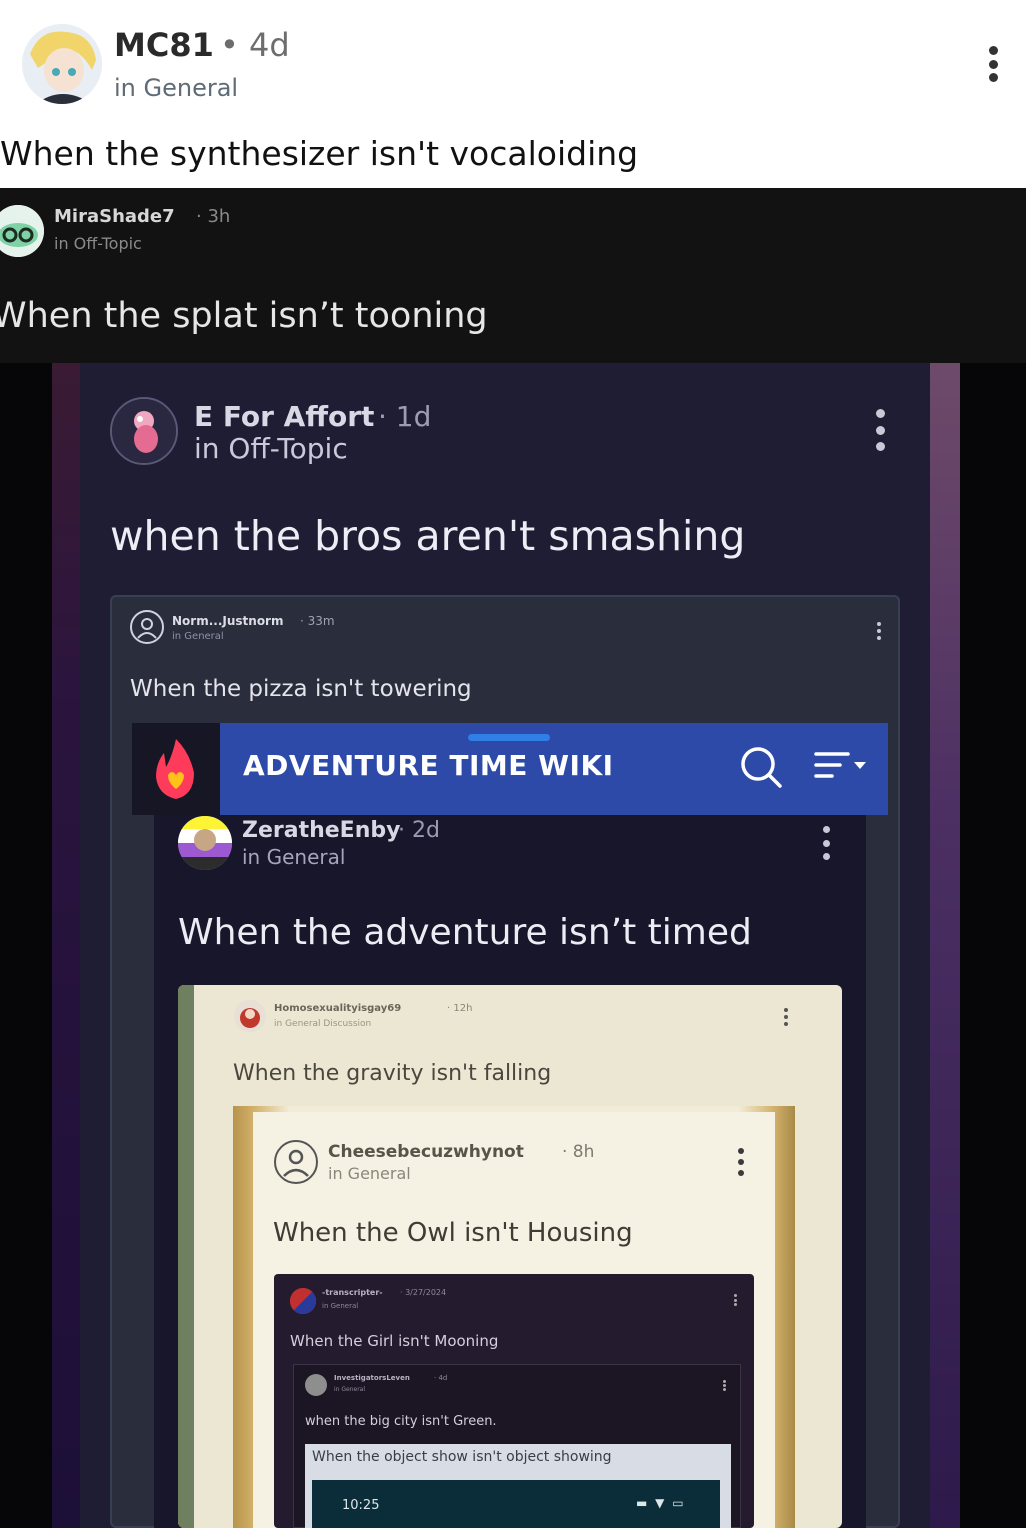  I want to click on quote-time: · 8h, so click(578, 1152).